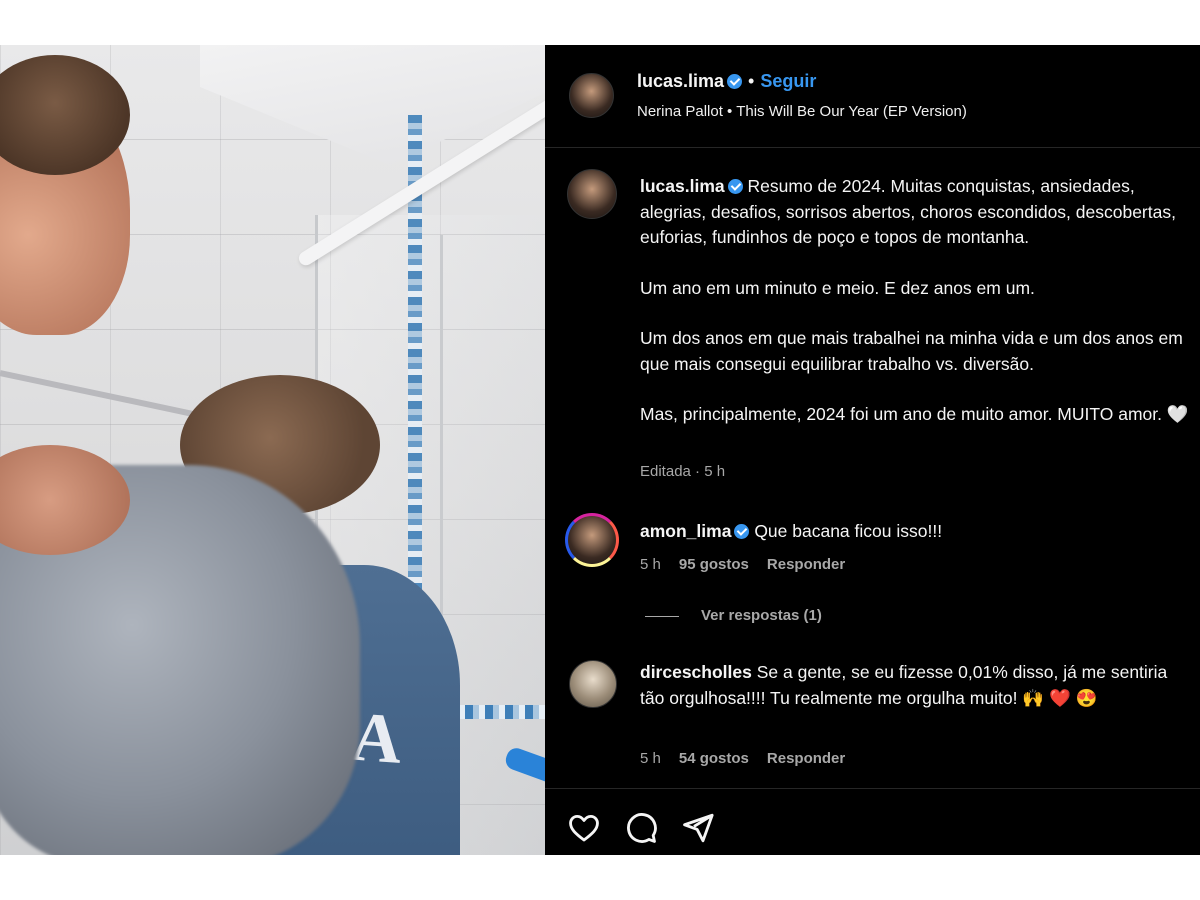  What do you see at coordinates (848, 531) in the screenshot?
I see `comment-body: Que bacana ficou isso!!!` at bounding box center [848, 531].